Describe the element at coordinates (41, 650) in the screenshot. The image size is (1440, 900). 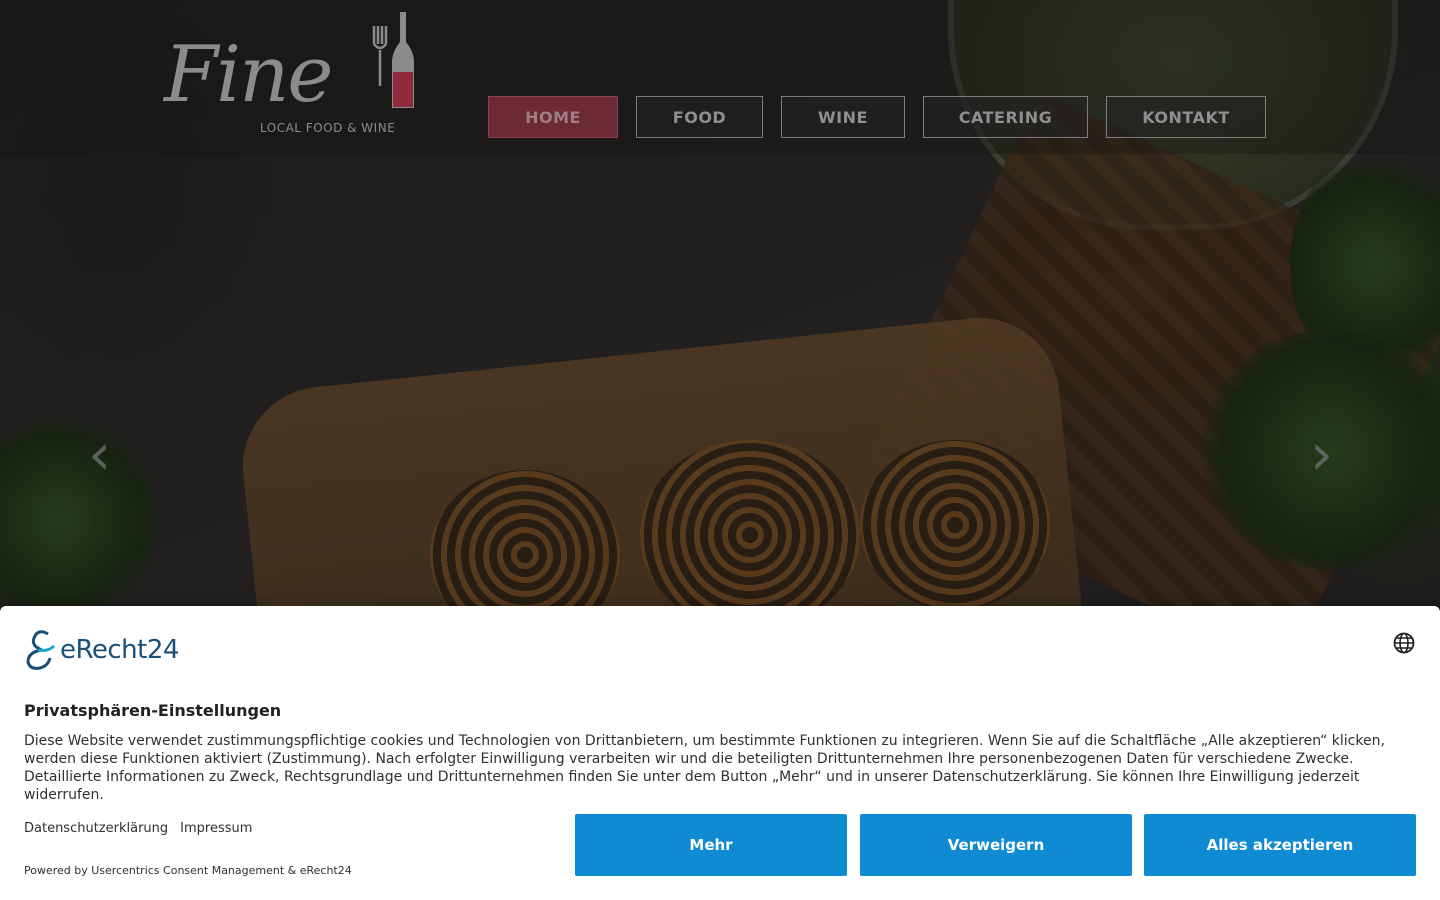
I see `erecht24-mark-icon` at that location.